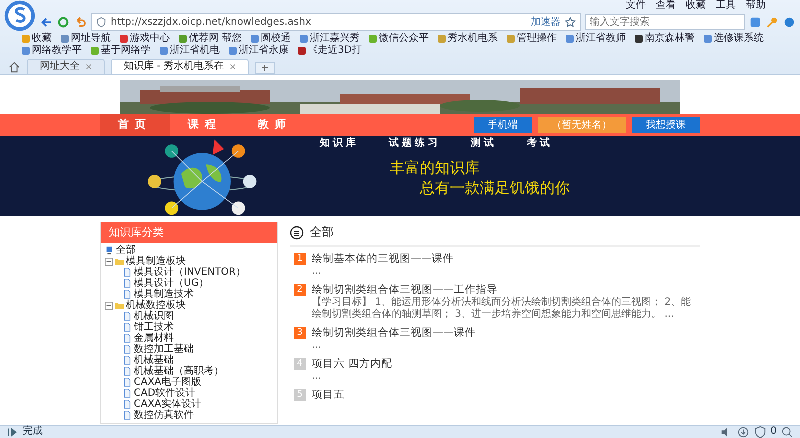  I want to click on tree-item: 数控加工基础, so click(164, 349).